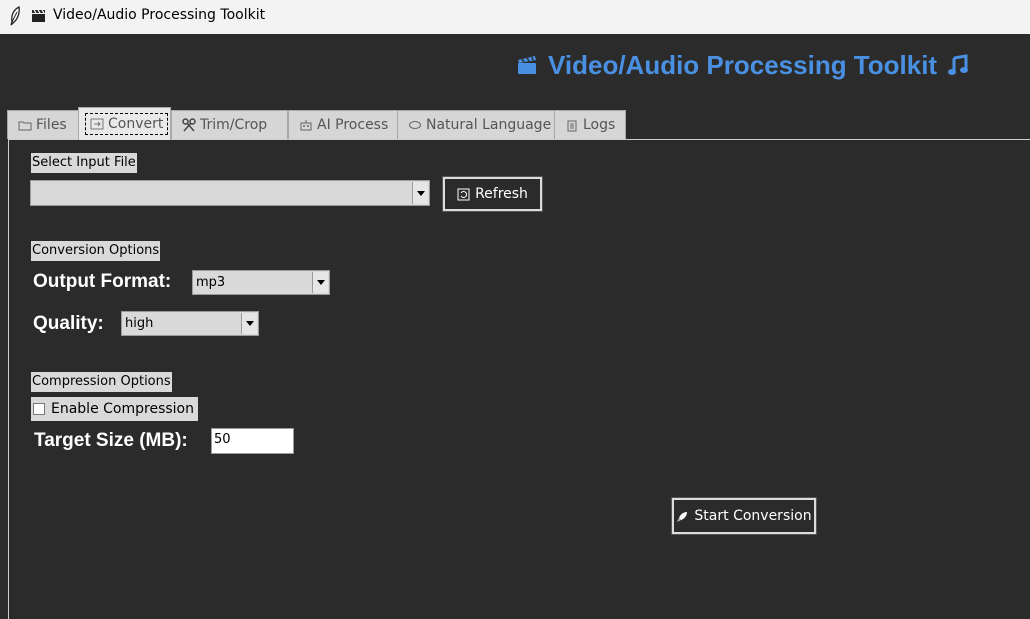 This screenshot has height=619, width=1030. Describe the element at coordinates (306, 125) in the screenshot. I see `robot-icon` at that location.